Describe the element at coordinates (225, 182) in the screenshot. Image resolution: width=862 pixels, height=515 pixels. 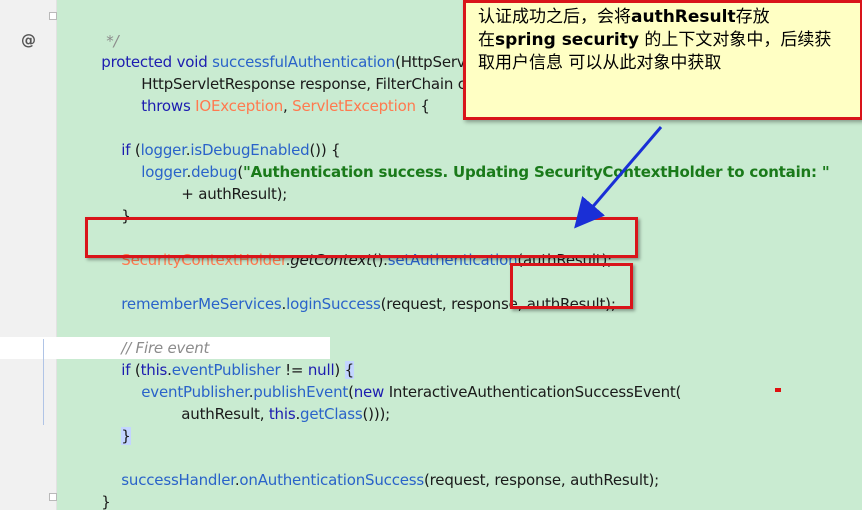
I see `code-line-debug-concat: + authResult);` at that location.